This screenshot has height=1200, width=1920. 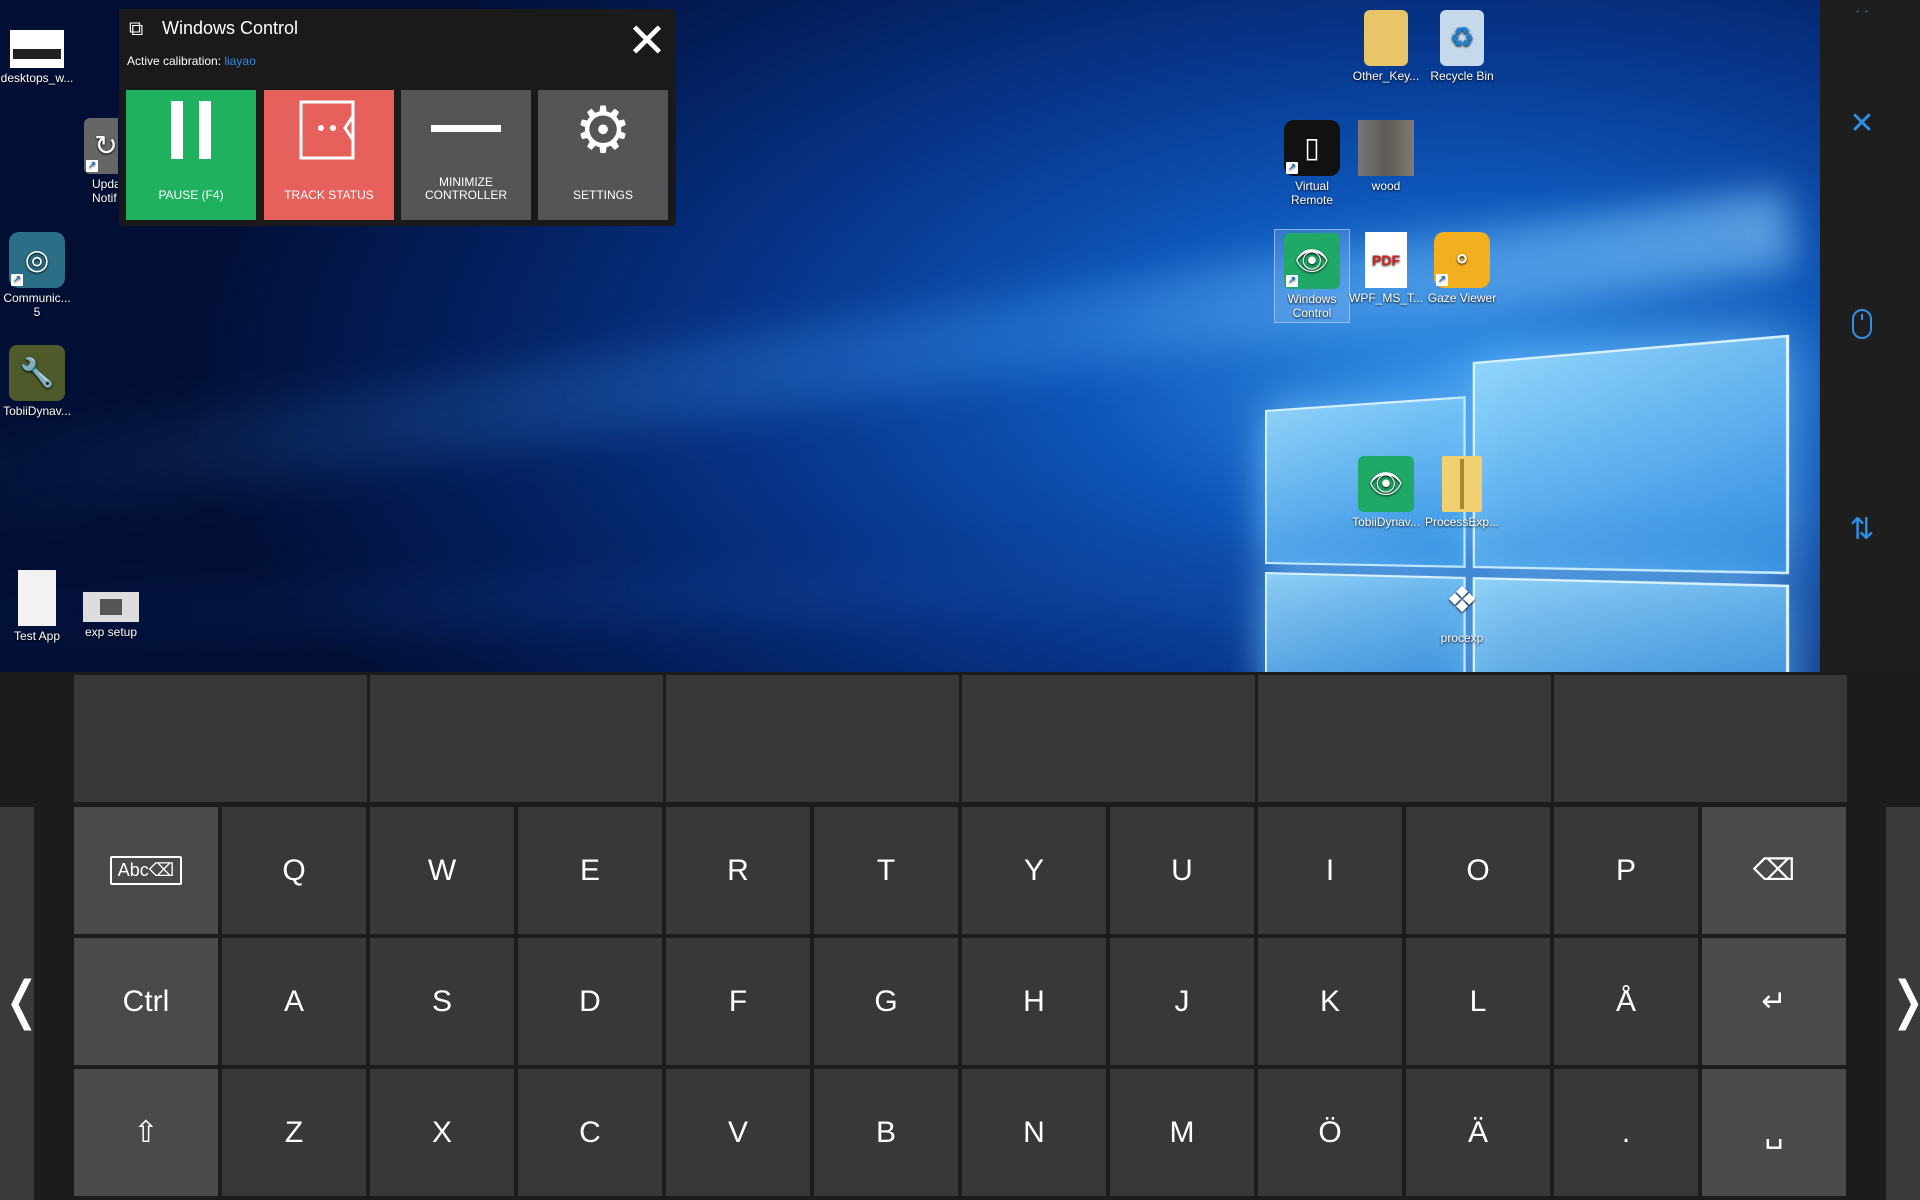 What do you see at coordinates (1330, 1132) in the screenshot?
I see `key-o-umlaut: Ö` at bounding box center [1330, 1132].